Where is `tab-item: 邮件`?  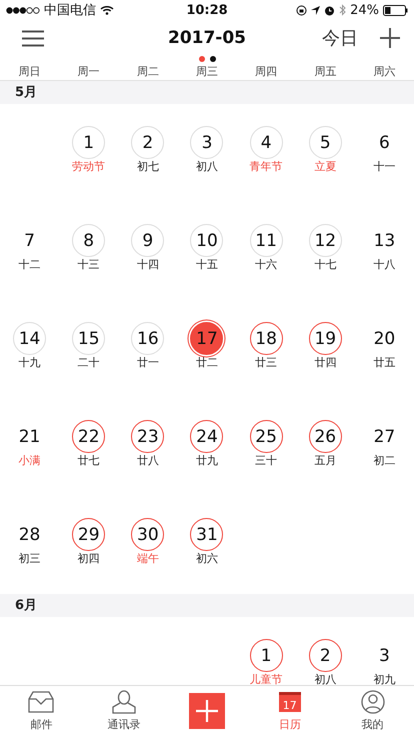 tab-item: 邮件 is located at coordinates (41, 711).